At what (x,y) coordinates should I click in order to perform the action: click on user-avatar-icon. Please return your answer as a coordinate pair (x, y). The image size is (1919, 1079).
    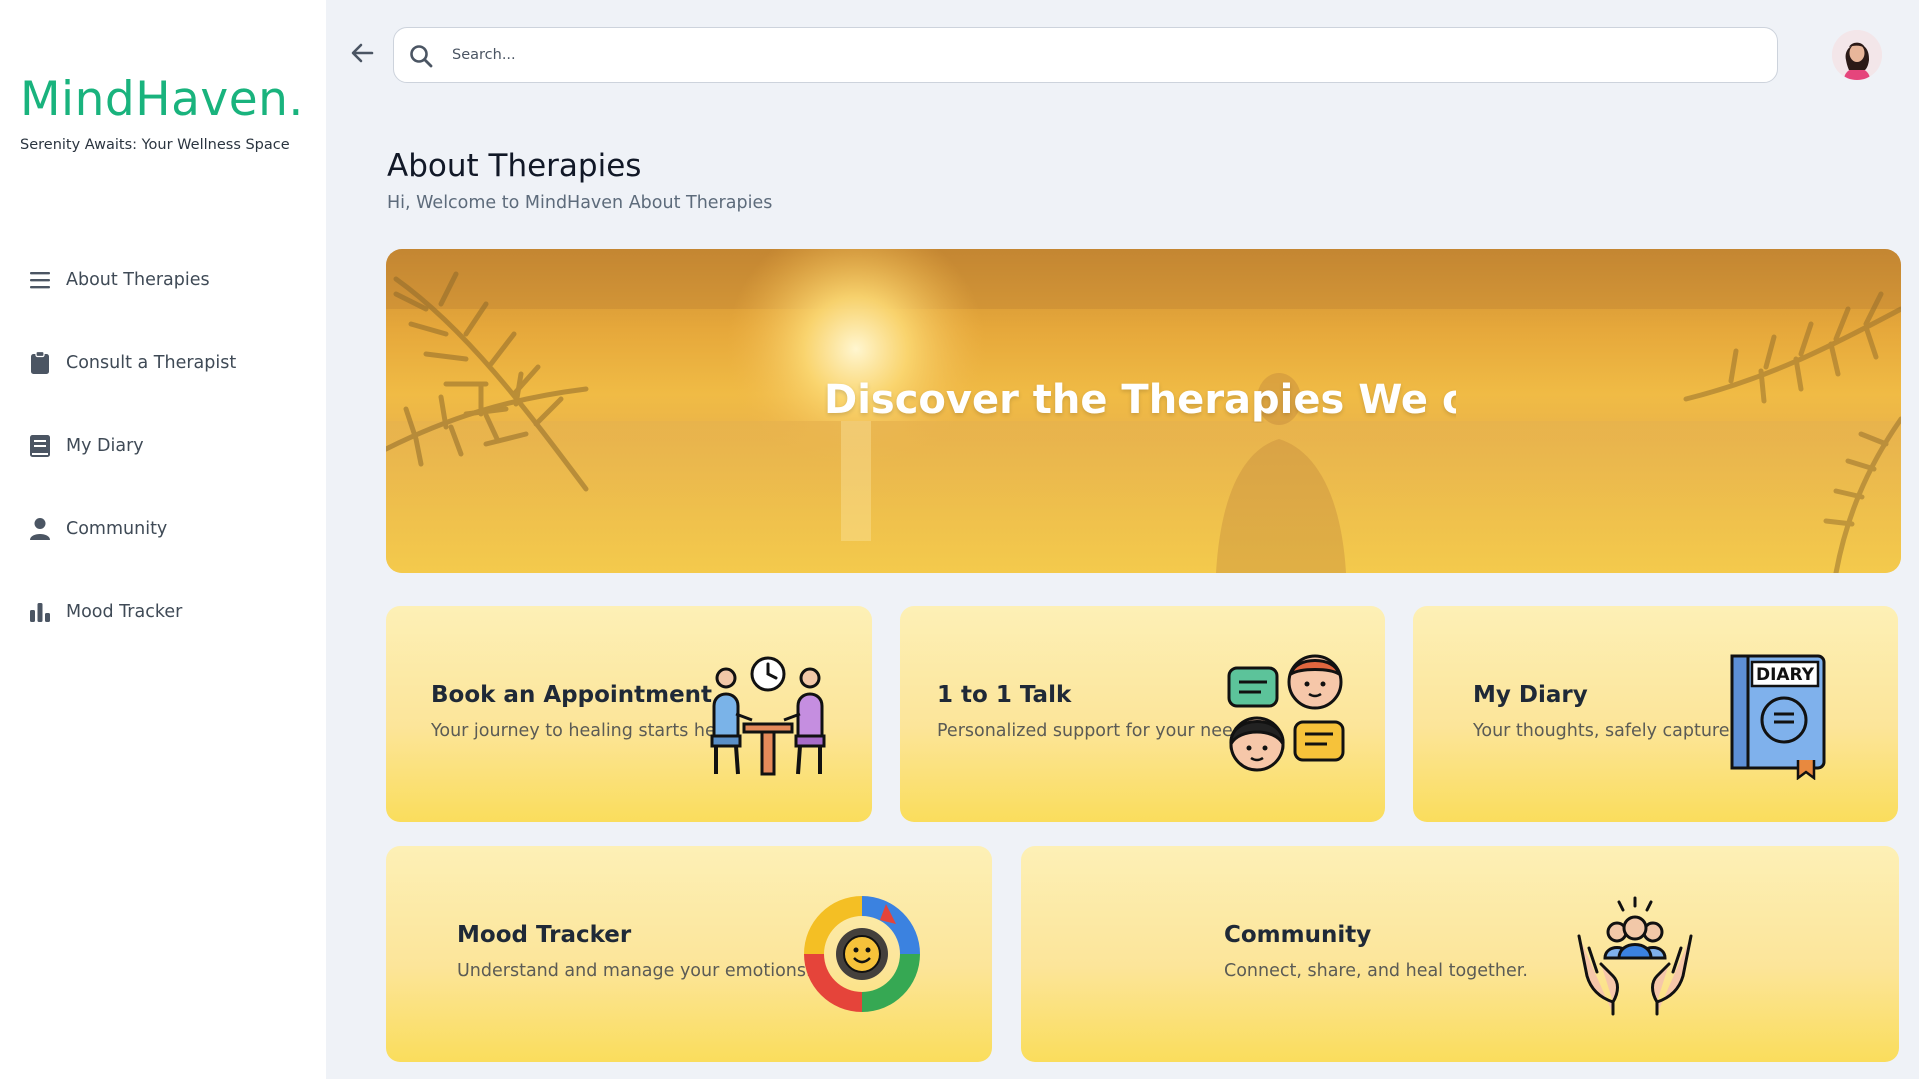
    Looking at the image, I should click on (1857, 55).